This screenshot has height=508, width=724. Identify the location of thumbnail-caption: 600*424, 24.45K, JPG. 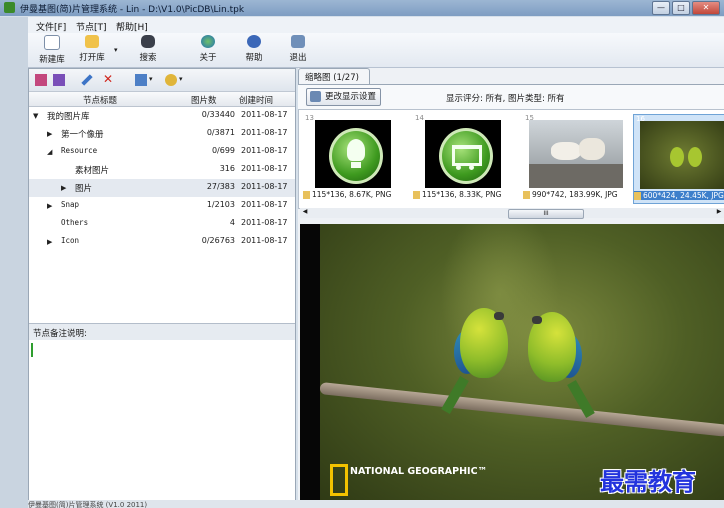
(679, 195).